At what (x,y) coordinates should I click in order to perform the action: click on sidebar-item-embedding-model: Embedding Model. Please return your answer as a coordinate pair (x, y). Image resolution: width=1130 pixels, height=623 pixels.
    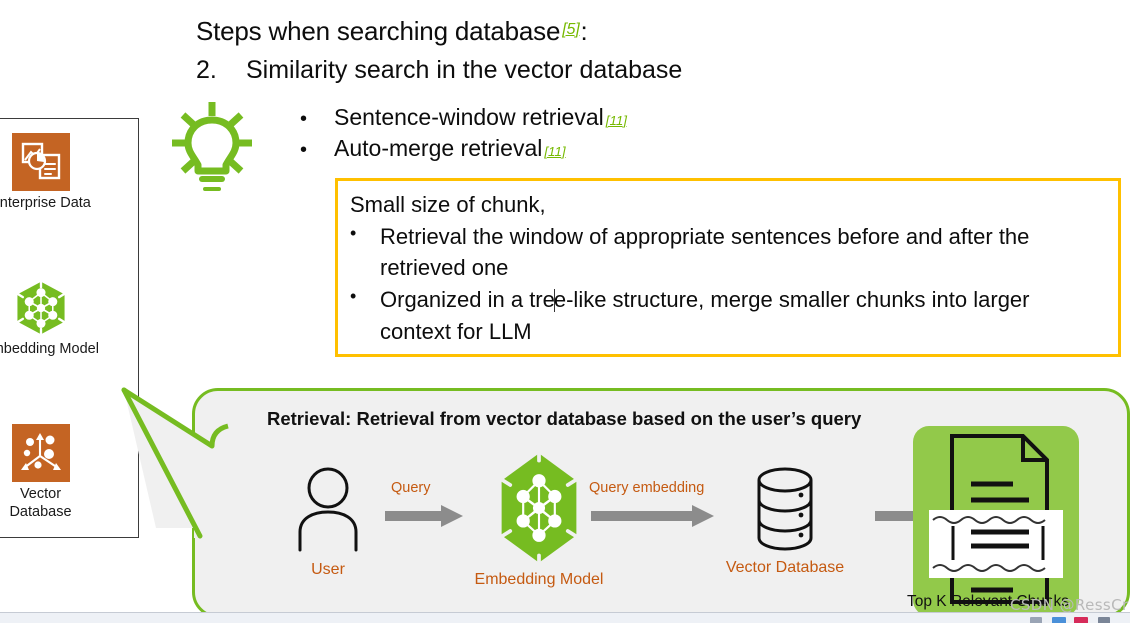
    Looking at the image, I should click on (70, 318).